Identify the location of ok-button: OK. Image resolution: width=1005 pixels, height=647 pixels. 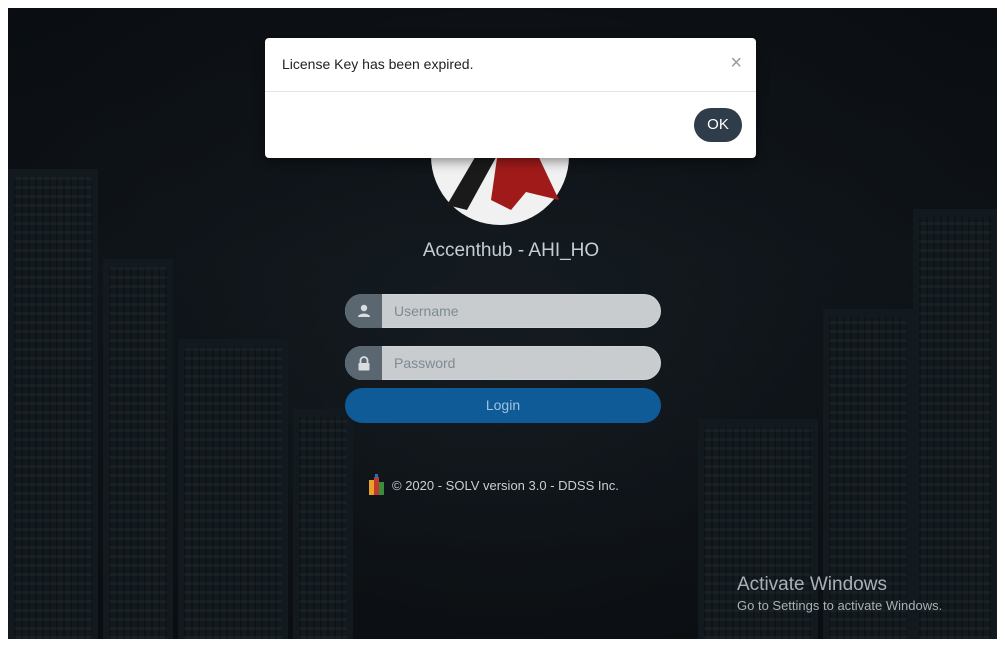
(718, 125).